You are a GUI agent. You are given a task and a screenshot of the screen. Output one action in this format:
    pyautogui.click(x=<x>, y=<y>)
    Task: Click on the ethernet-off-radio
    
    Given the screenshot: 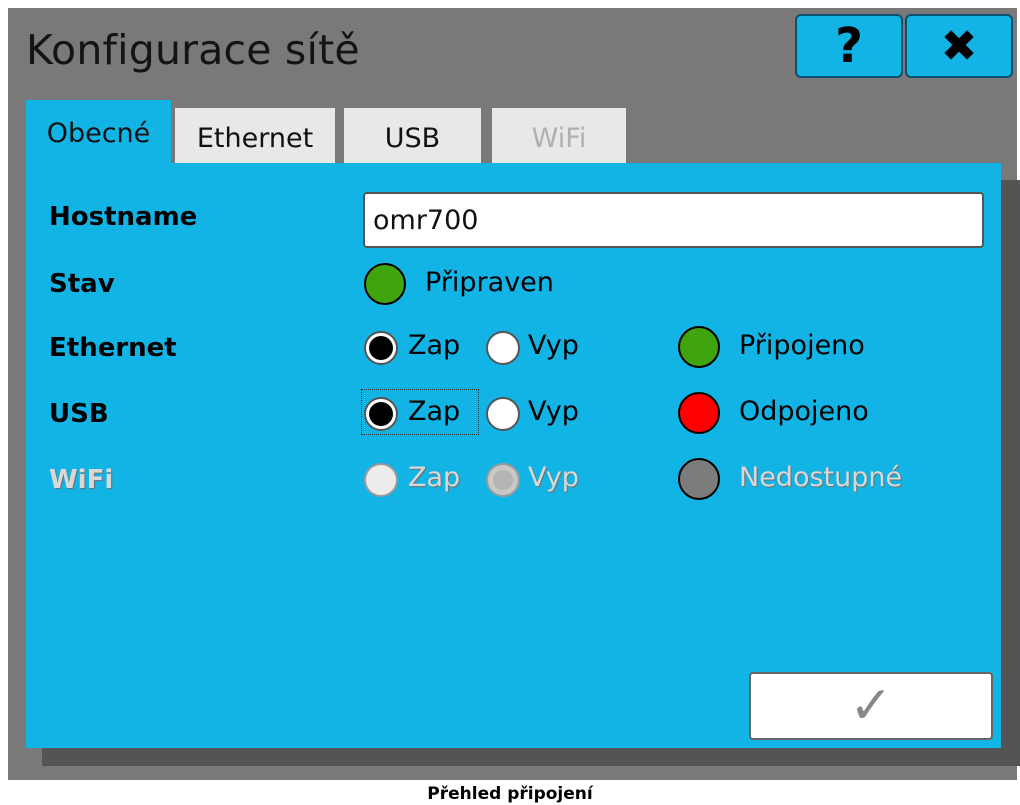 What is the action you would take?
    pyautogui.click(x=503, y=348)
    